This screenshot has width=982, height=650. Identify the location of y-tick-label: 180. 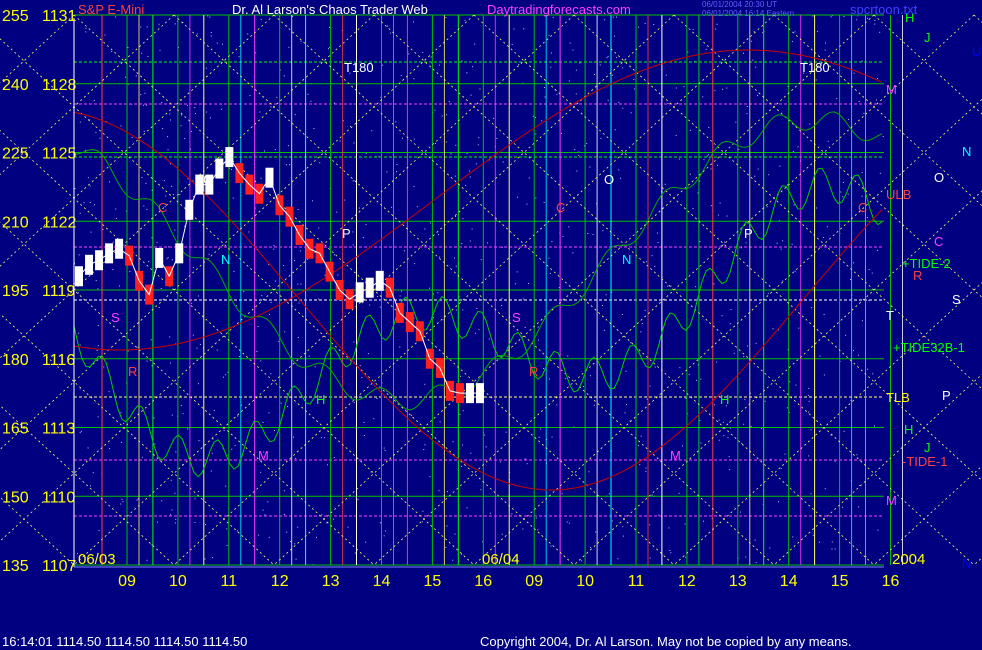
(15, 360).